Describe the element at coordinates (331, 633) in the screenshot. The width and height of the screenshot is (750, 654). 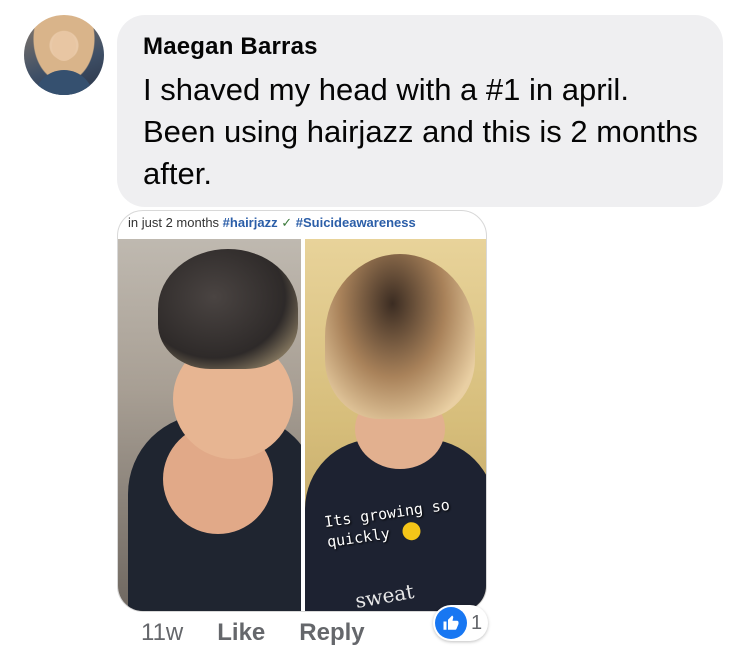
I see `reply-button: Reply` at that location.